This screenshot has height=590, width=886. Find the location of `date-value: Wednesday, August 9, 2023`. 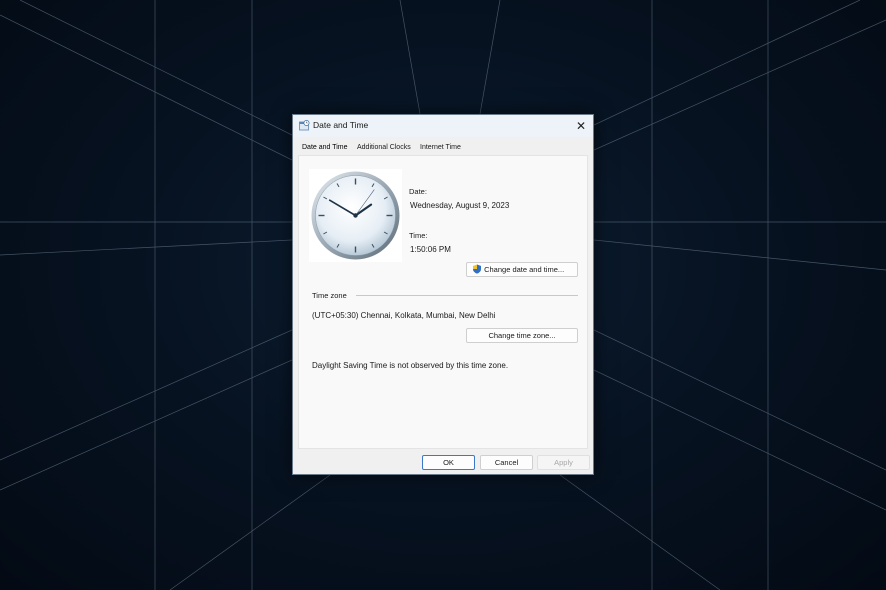

date-value: Wednesday, August 9, 2023 is located at coordinates (460, 205).